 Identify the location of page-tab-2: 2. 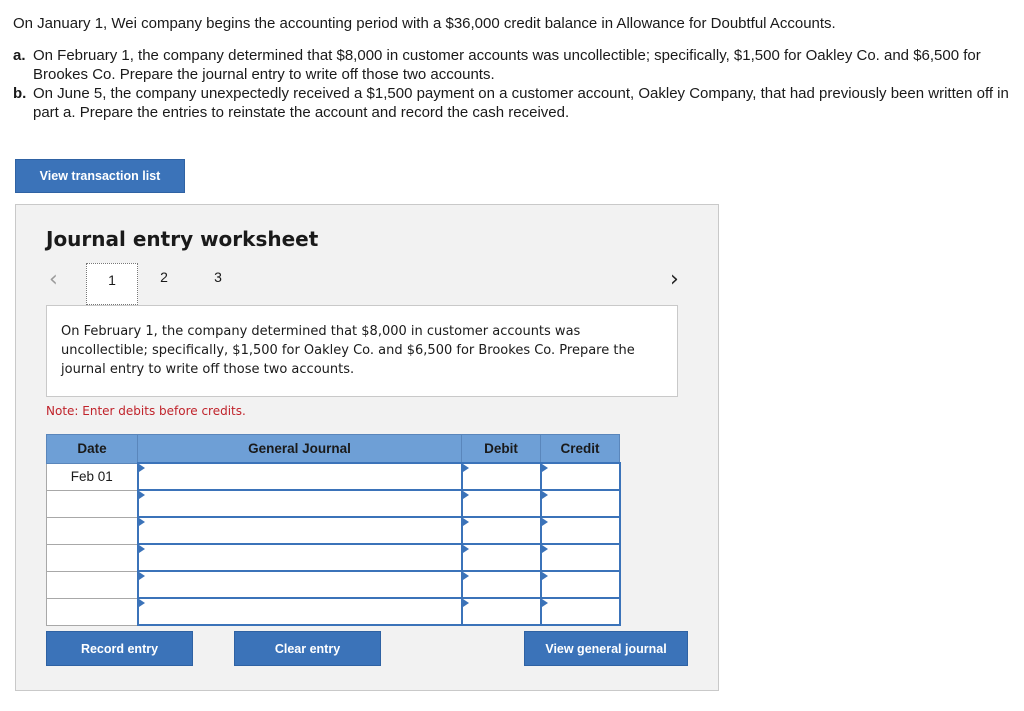
(164, 277).